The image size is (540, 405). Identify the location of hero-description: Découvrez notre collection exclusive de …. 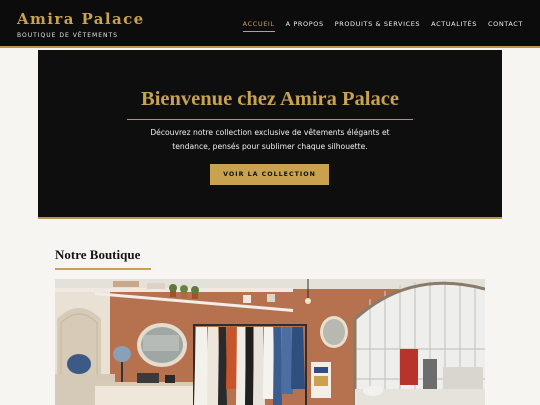
(270, 139).